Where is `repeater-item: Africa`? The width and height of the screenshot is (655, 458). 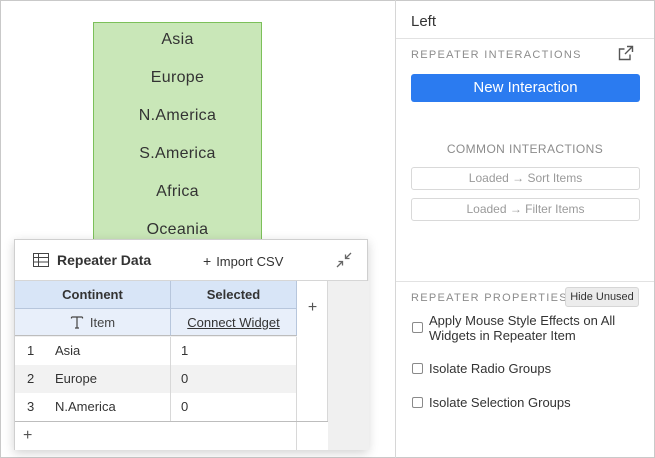
repeater-item: Africa is located at coordinates (177, 191).